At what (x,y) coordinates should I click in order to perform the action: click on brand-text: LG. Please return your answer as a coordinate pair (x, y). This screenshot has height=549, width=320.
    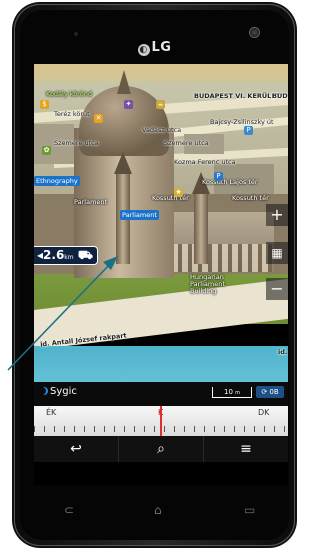
    Looking at the image, I should click on (161, 47).